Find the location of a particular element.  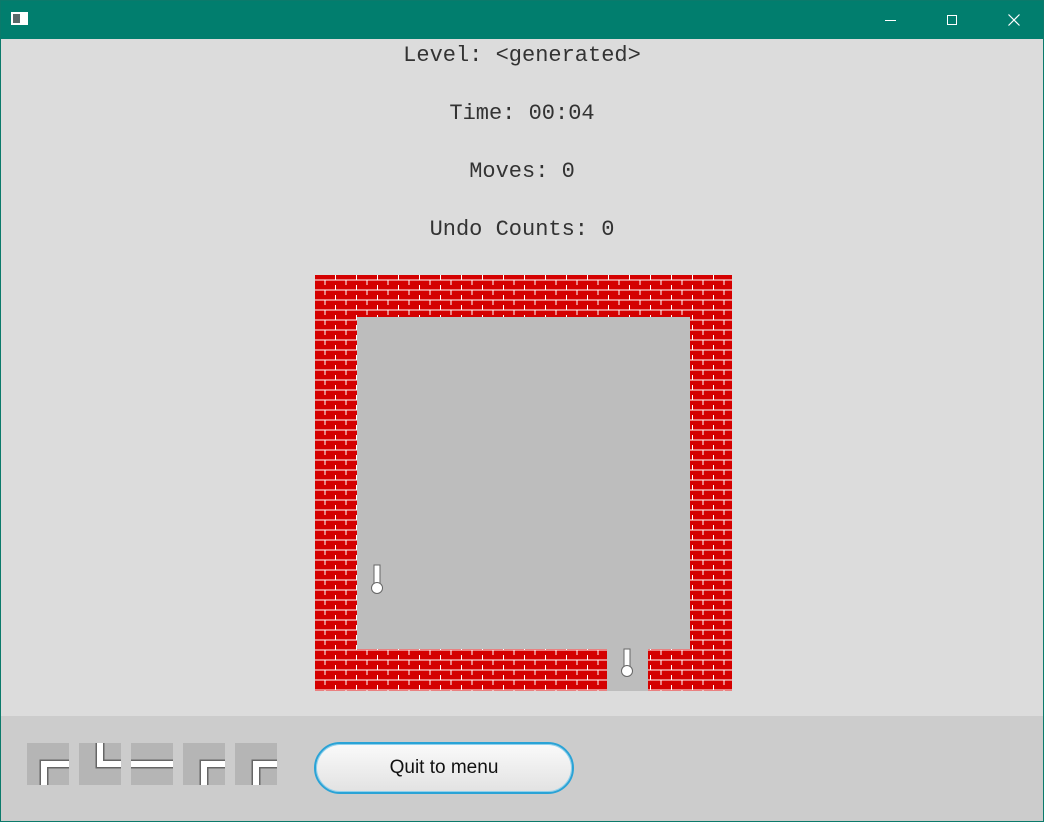

moves-line: Moves: 0 is located at coordinates (522, 172).